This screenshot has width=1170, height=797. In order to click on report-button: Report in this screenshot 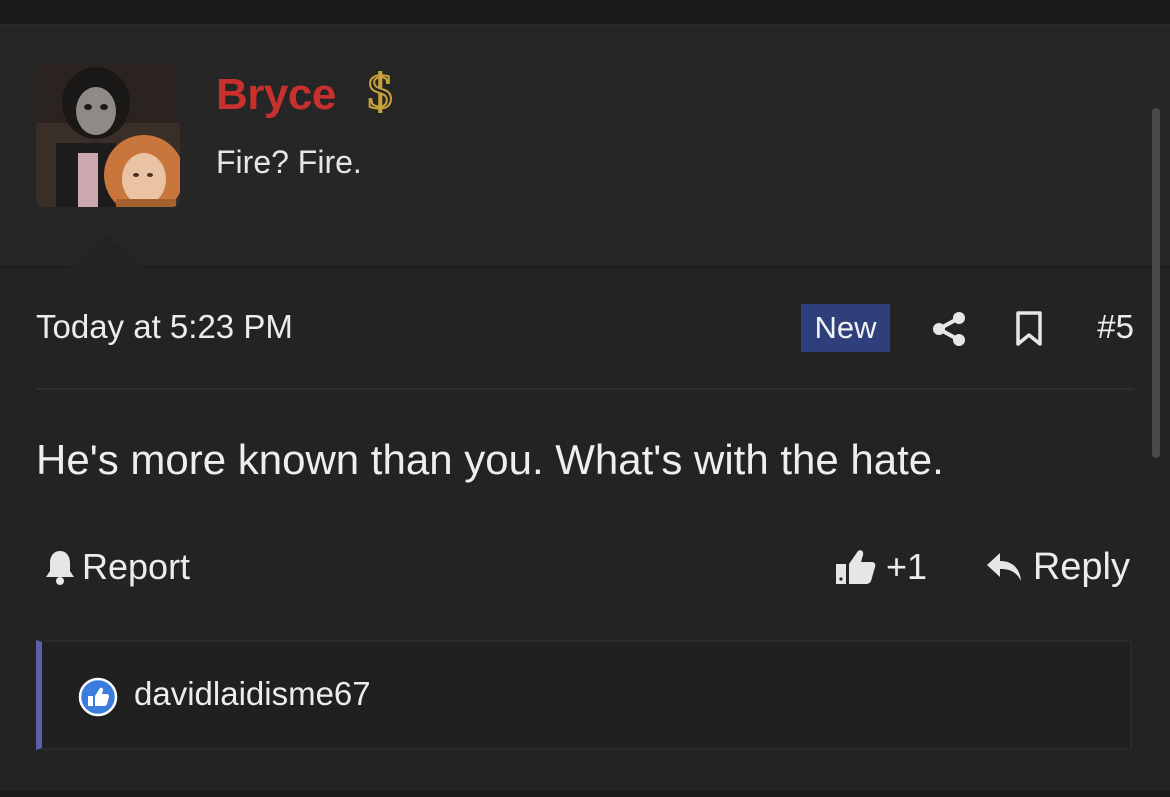, I will do `click(117, 567)`.